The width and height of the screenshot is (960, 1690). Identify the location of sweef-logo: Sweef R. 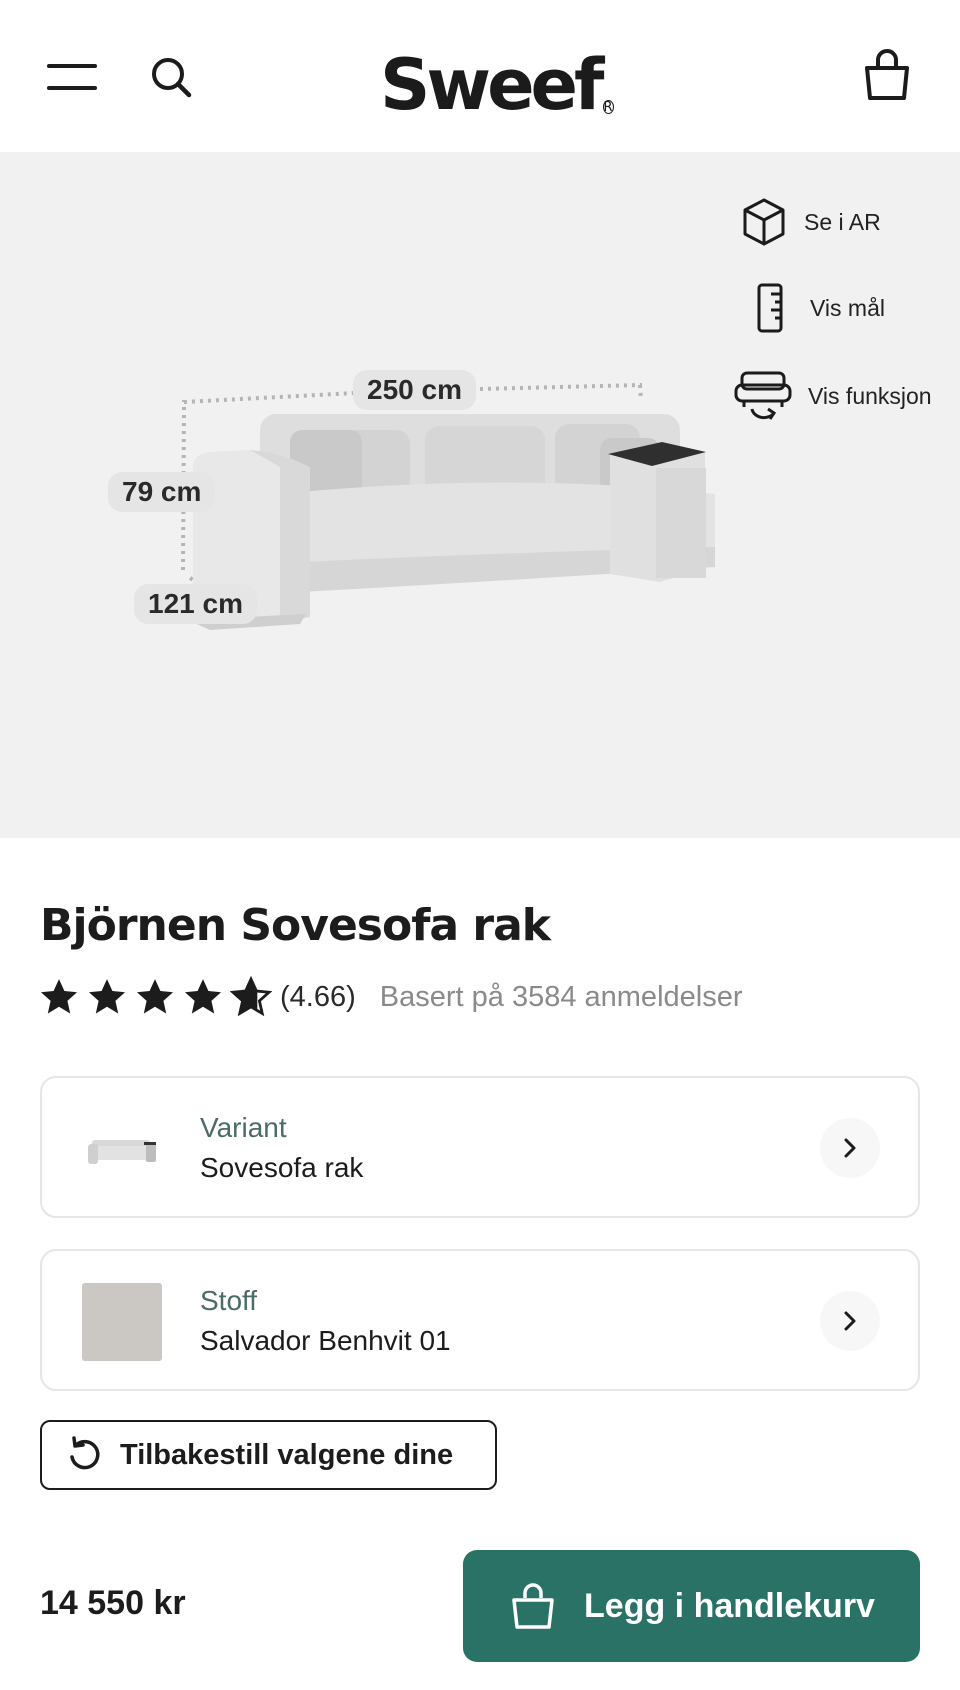
(497, 75).